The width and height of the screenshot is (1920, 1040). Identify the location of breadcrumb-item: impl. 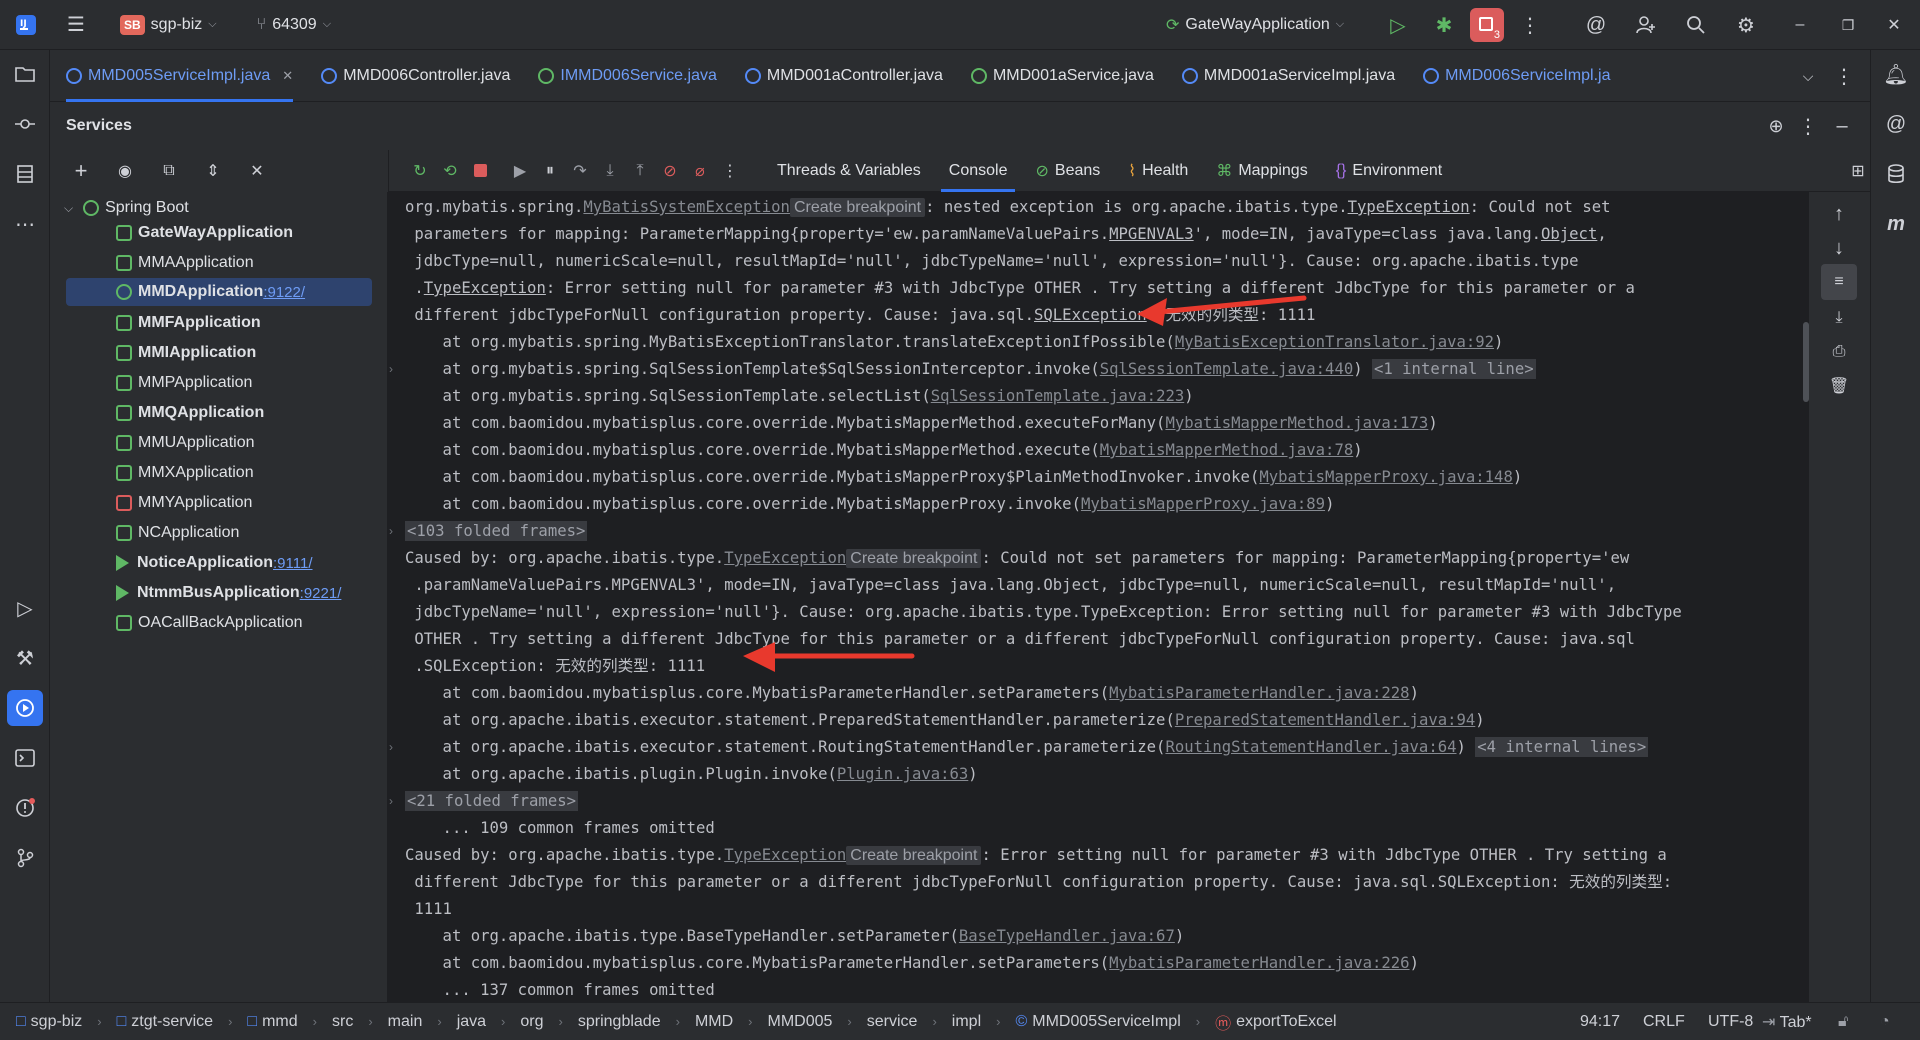
(966, 1022).